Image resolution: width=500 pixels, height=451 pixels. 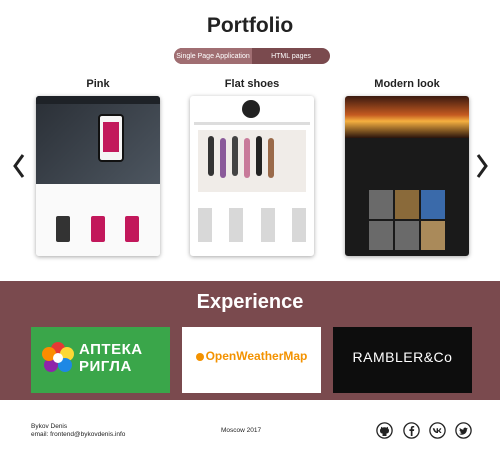 I want to click on flower-icon, so click(x=58, y=357).